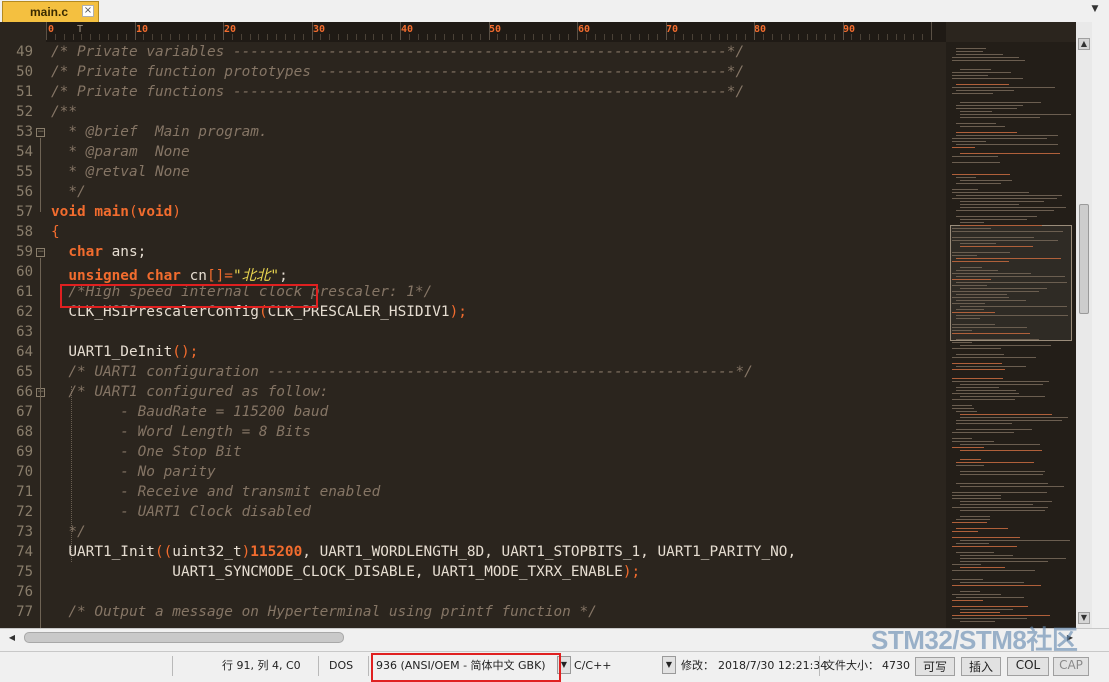 Image resolution: width=1109 pixels, height=682 pixels. Describe the element at coordinates (669, 665) in the screenshot. I see `language-dropdown-icon: ▼` at that location.